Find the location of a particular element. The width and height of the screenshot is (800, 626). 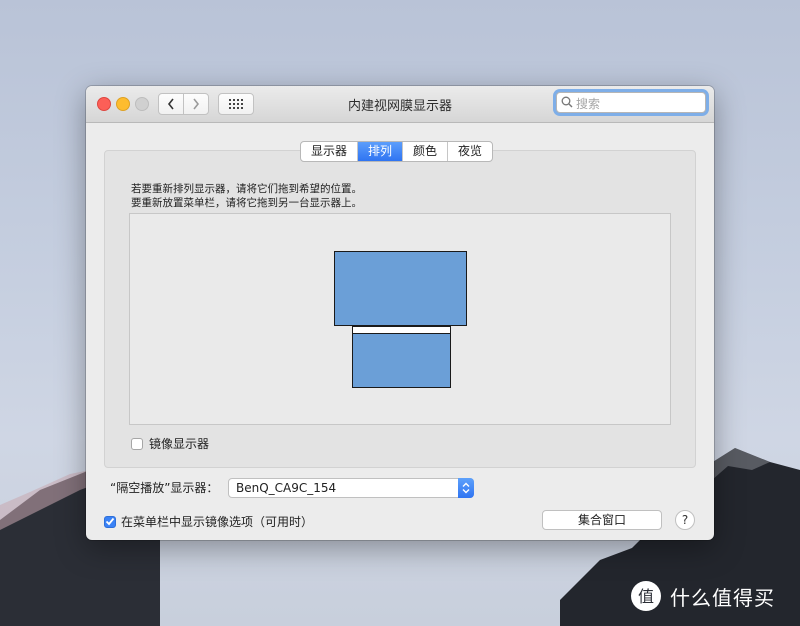

checkmark-icon is located at coordinates (110, 521).